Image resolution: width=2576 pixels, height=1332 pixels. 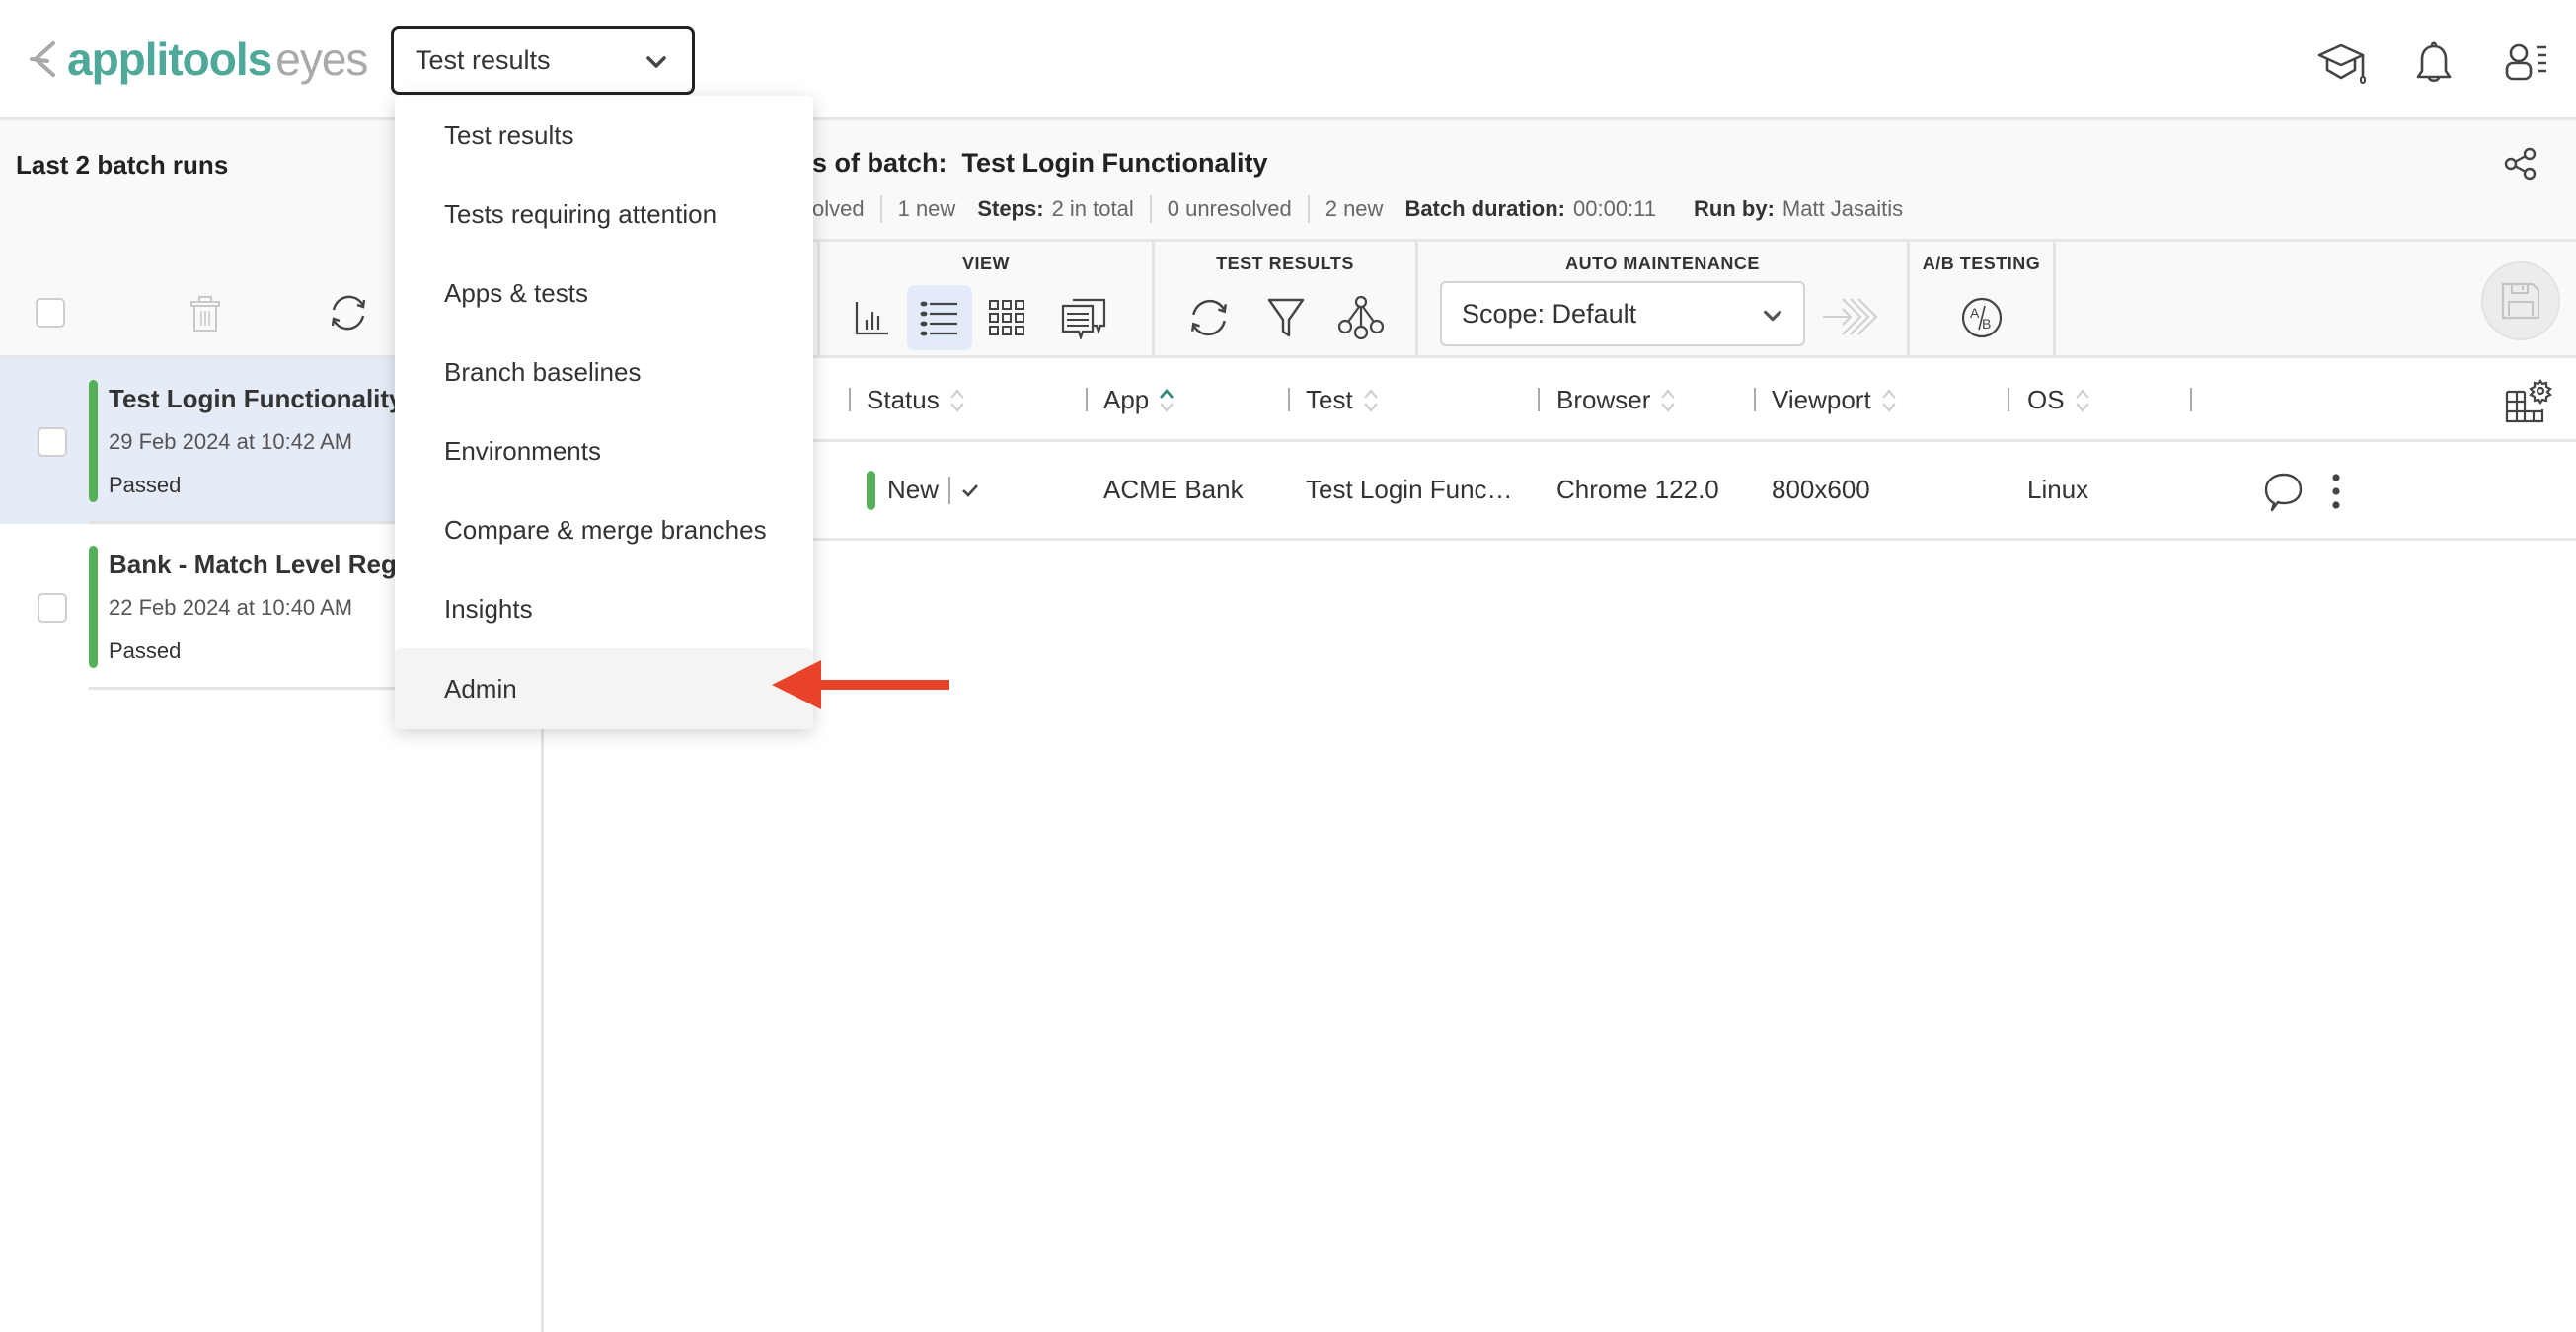 I want to click on share-icon, so click(x=2521, y=164).